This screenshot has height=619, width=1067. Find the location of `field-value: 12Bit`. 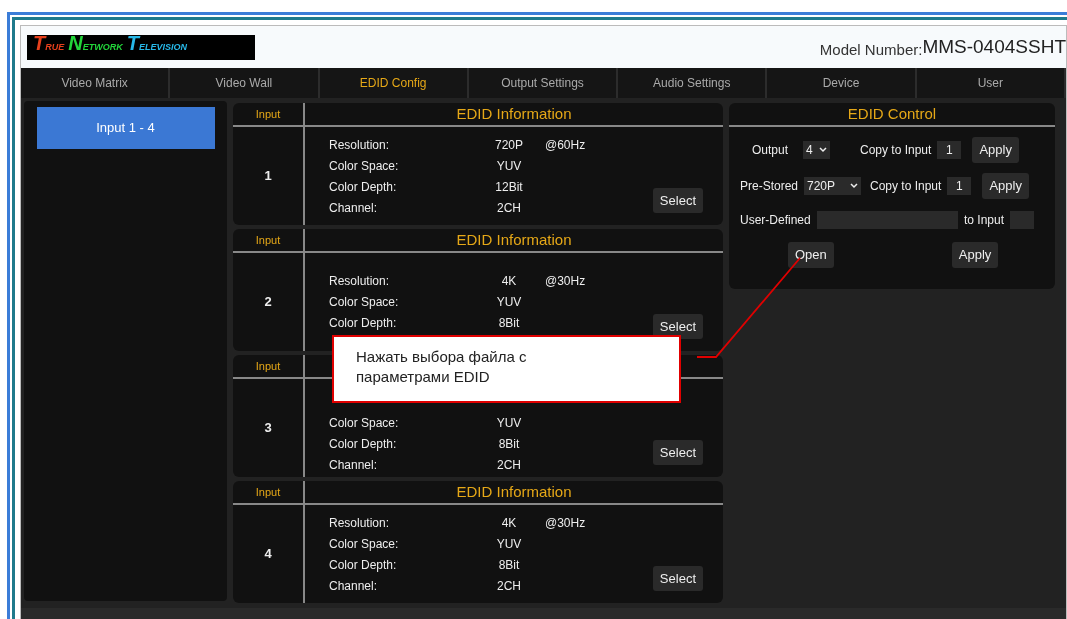

field-value: 12Bit is located at coordinates (509, 187).